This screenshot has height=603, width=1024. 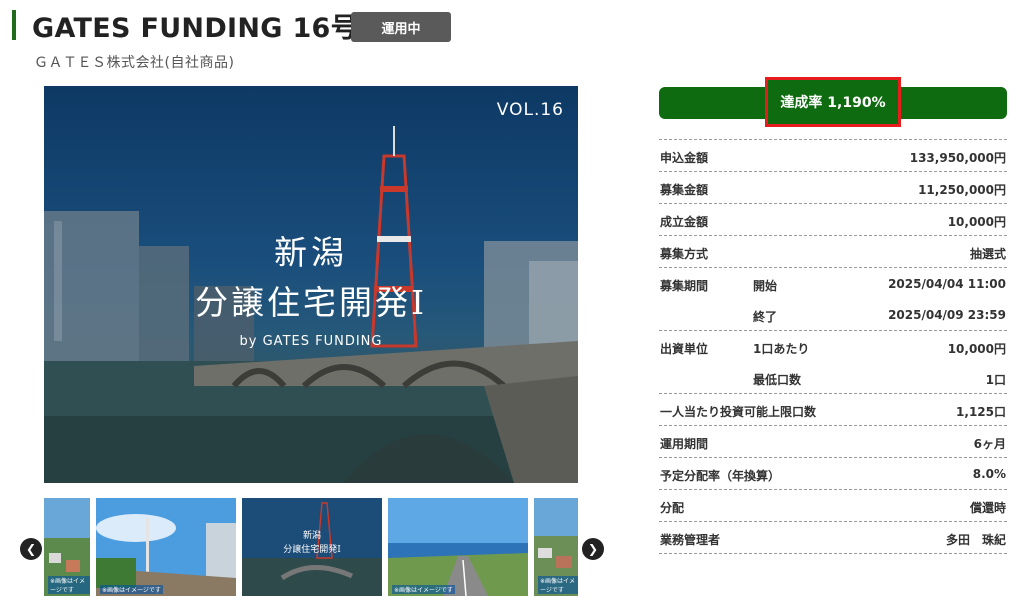 I want to click on thumbnail-2-tag: ※画像はイメージです, so click(x=131, y=589).